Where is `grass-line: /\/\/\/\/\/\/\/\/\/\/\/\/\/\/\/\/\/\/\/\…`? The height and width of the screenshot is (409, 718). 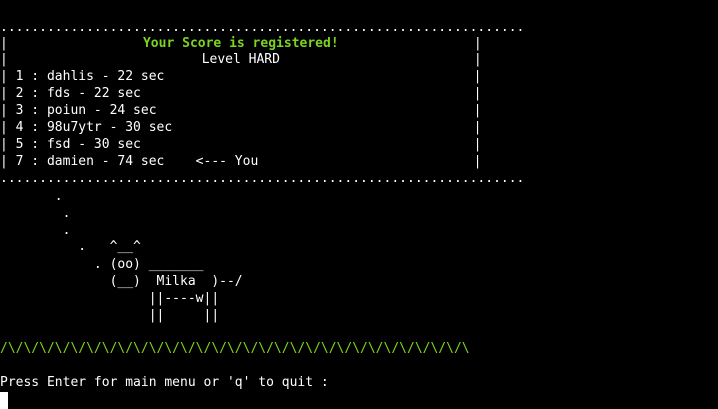
grass-line: /\/\/\/\/\/\/\/\/\/\/\/\/\/\/\/\/\/\/\/\… is located at coordinates (235, 348).